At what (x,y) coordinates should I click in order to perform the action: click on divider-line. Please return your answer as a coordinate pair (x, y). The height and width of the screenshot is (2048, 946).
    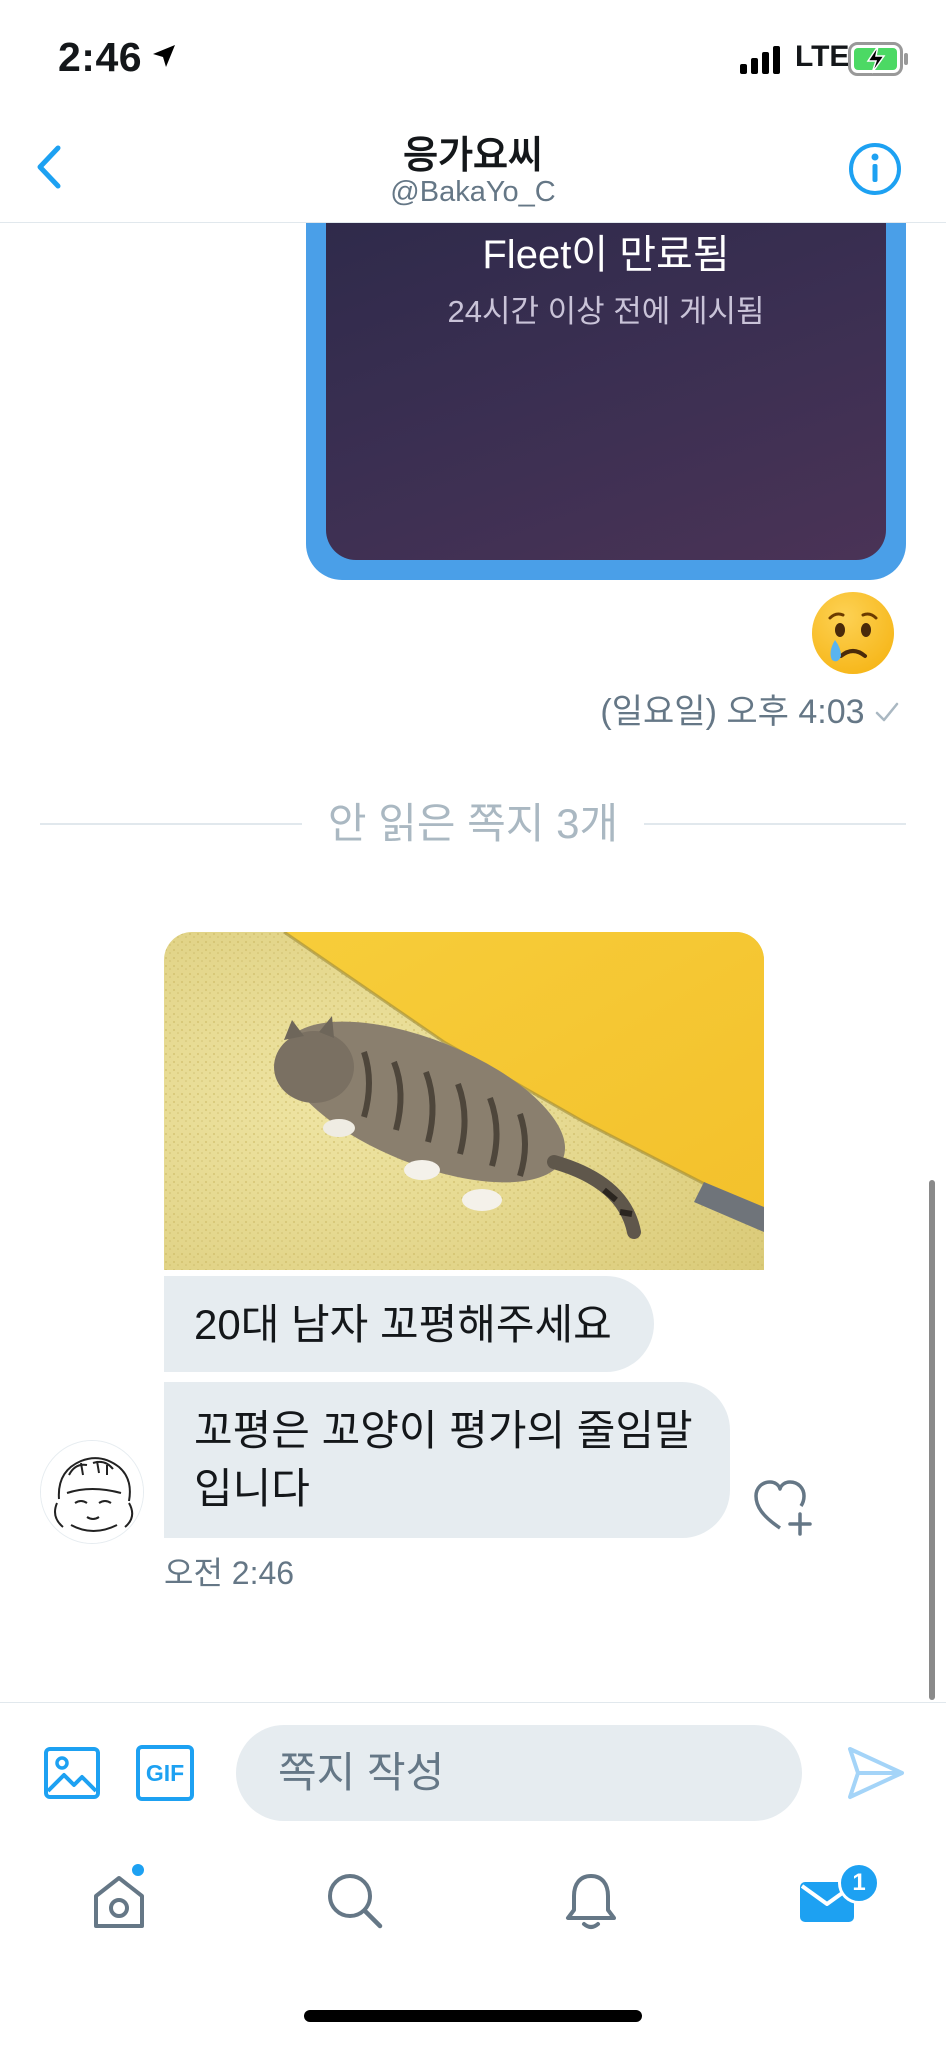
    Looking at the image, I should click on (775, 824).